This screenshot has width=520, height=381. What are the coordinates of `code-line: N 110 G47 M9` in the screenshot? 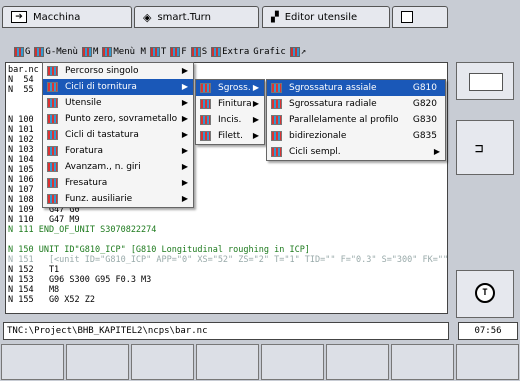 It's located at (44, 220).